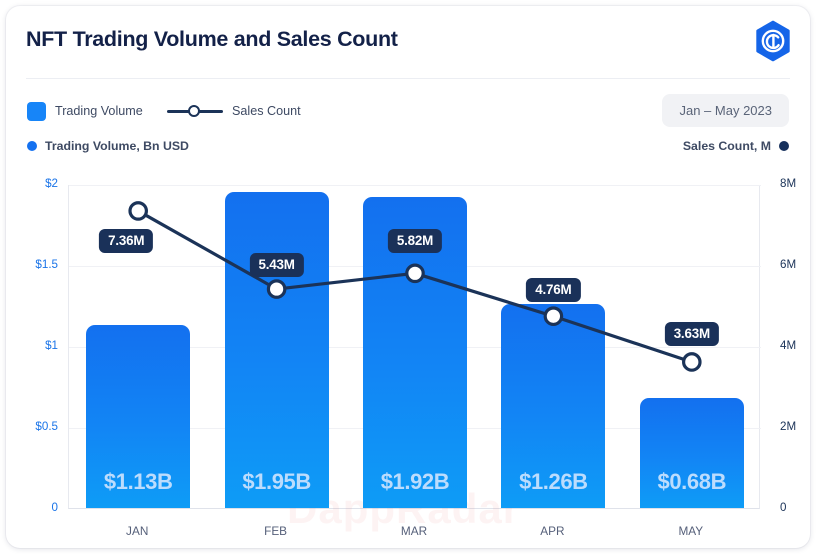 The width and height of the screenshot is (816, 554). Describe the element at coordinates (32, 146) in the screenshot. I see `blue-dot-icon` at that location.